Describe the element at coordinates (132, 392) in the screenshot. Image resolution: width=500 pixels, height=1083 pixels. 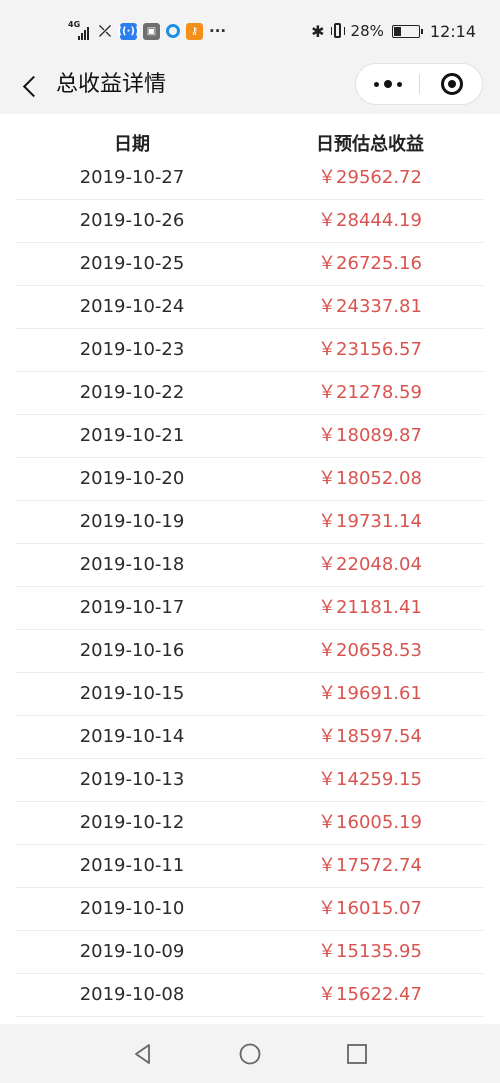
I see `row-date: 2019-10-22` at that location.